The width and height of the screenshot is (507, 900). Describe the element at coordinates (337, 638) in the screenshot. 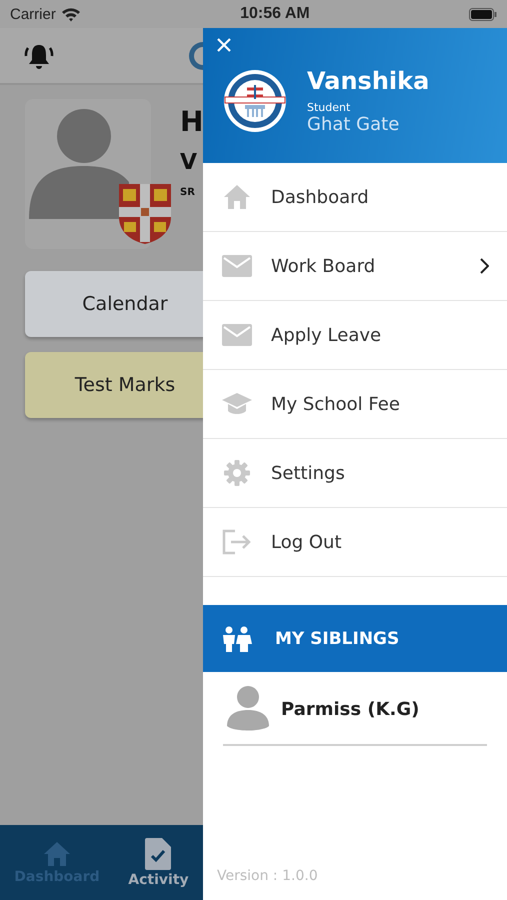

I see `siblings-title: MY SIBLINGS` at that location.